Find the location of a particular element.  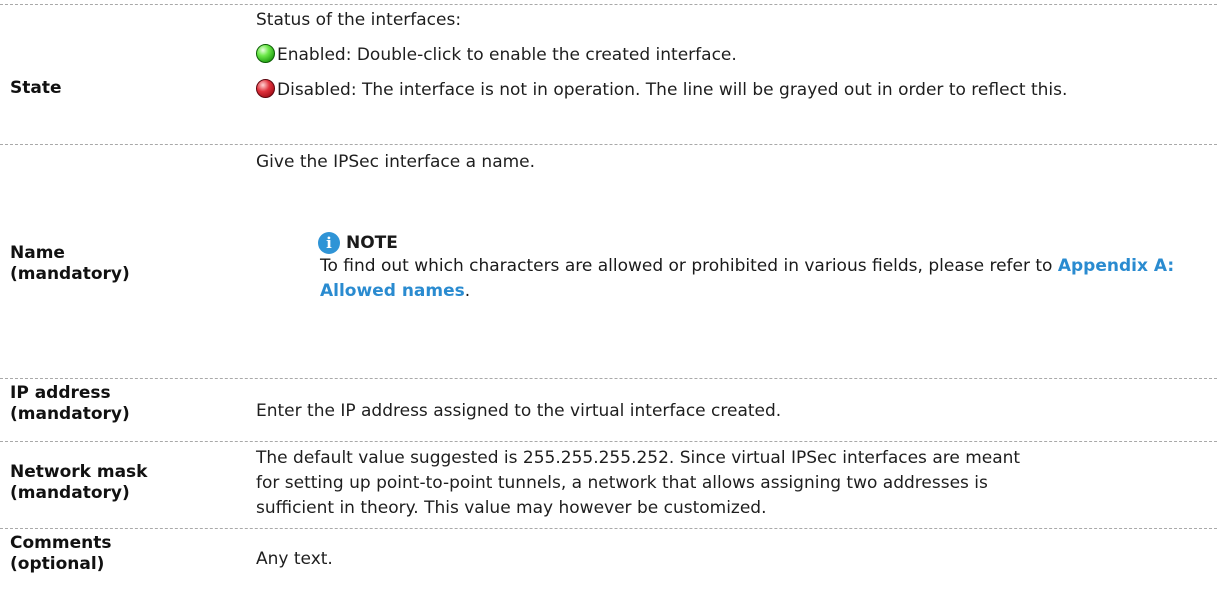

state-intro: Status of the interfaces: is located at coordinates (359, 20).